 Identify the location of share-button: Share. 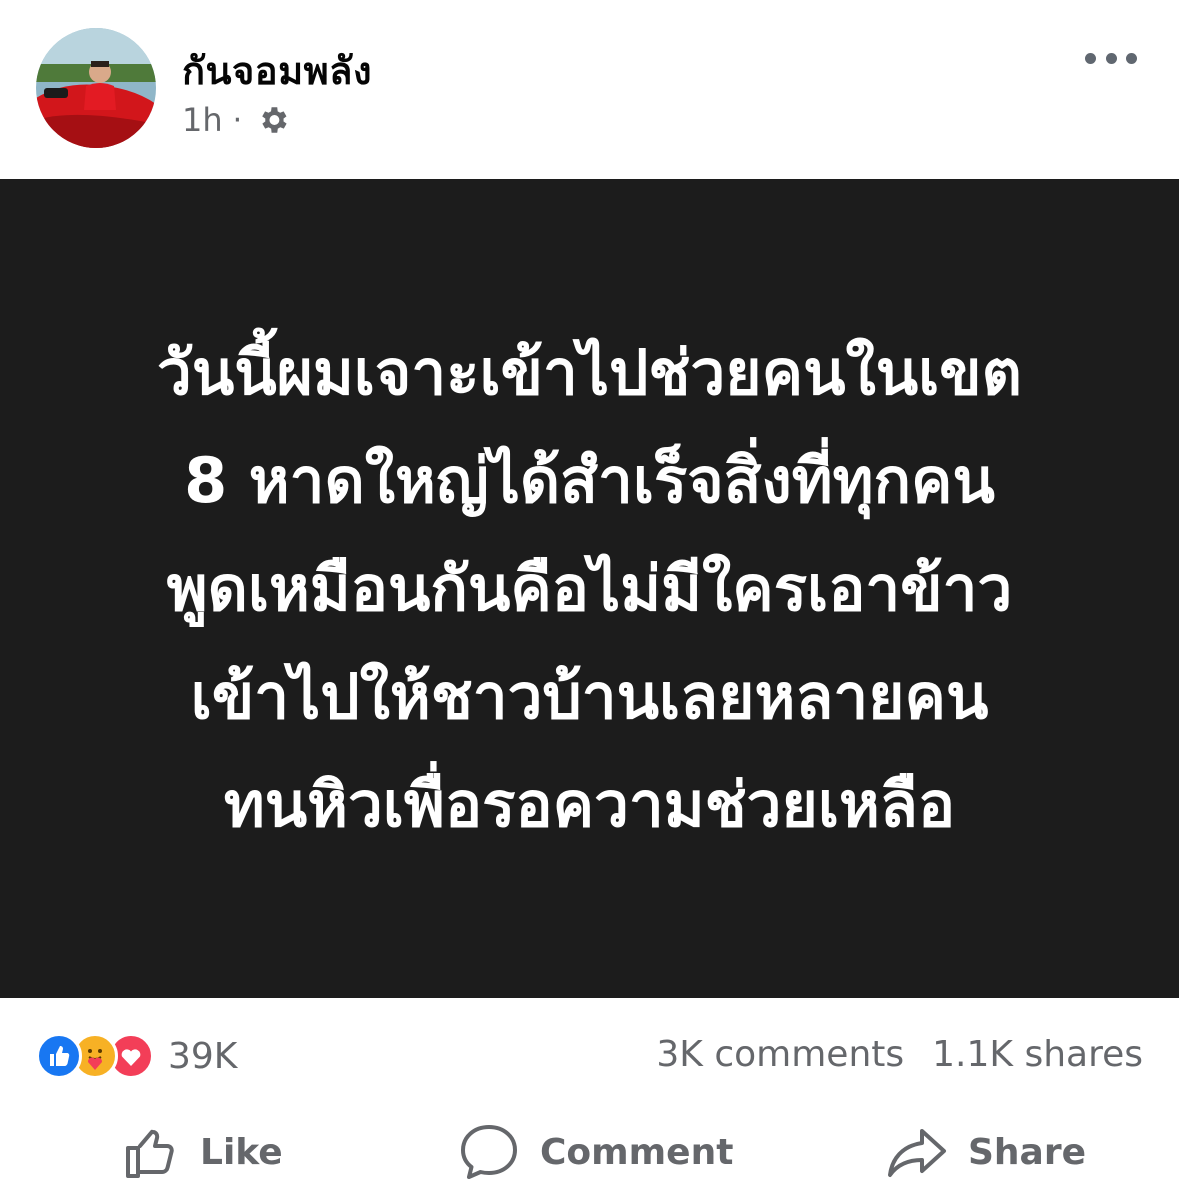
(986, 1152).